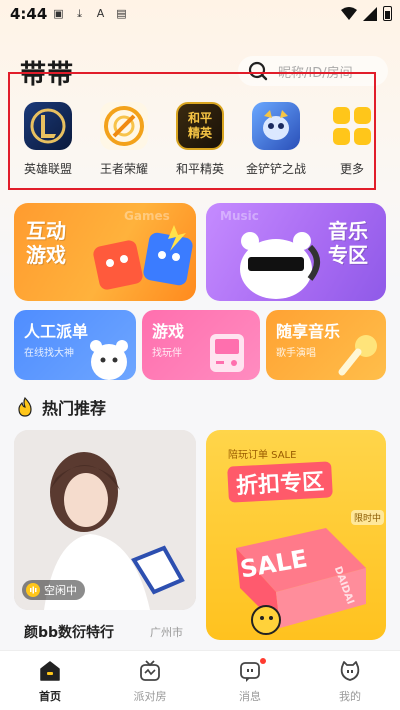  Describe the element at coordinates (351, 169) in the screenshot. I see `game-label: 更多` at that location.